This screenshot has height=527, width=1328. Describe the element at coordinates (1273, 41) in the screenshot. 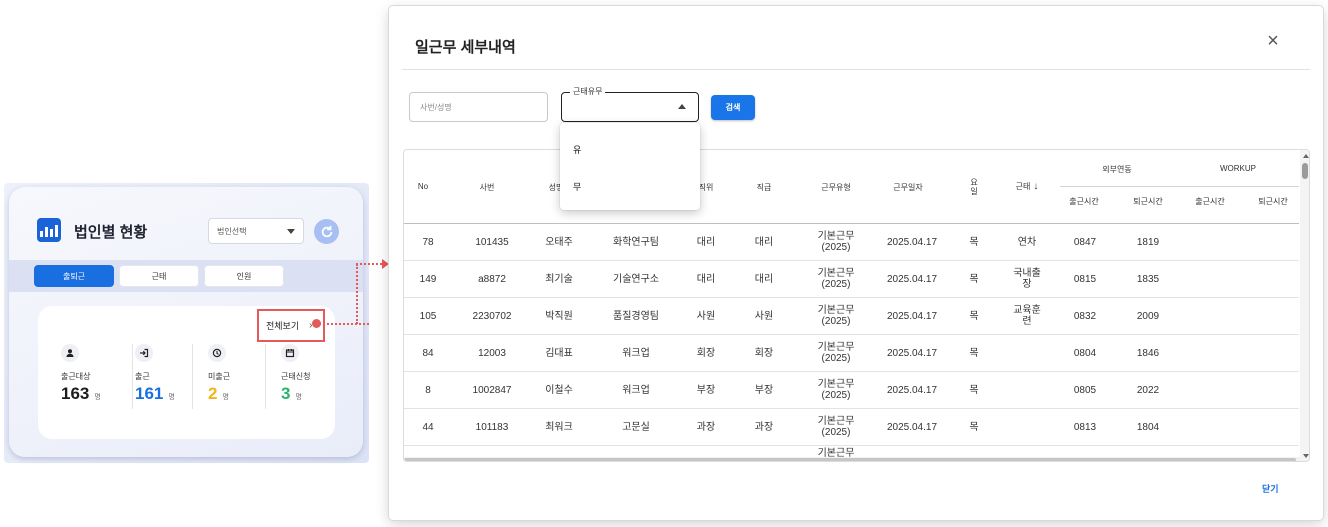

I see `close-icon: ×` at that location.